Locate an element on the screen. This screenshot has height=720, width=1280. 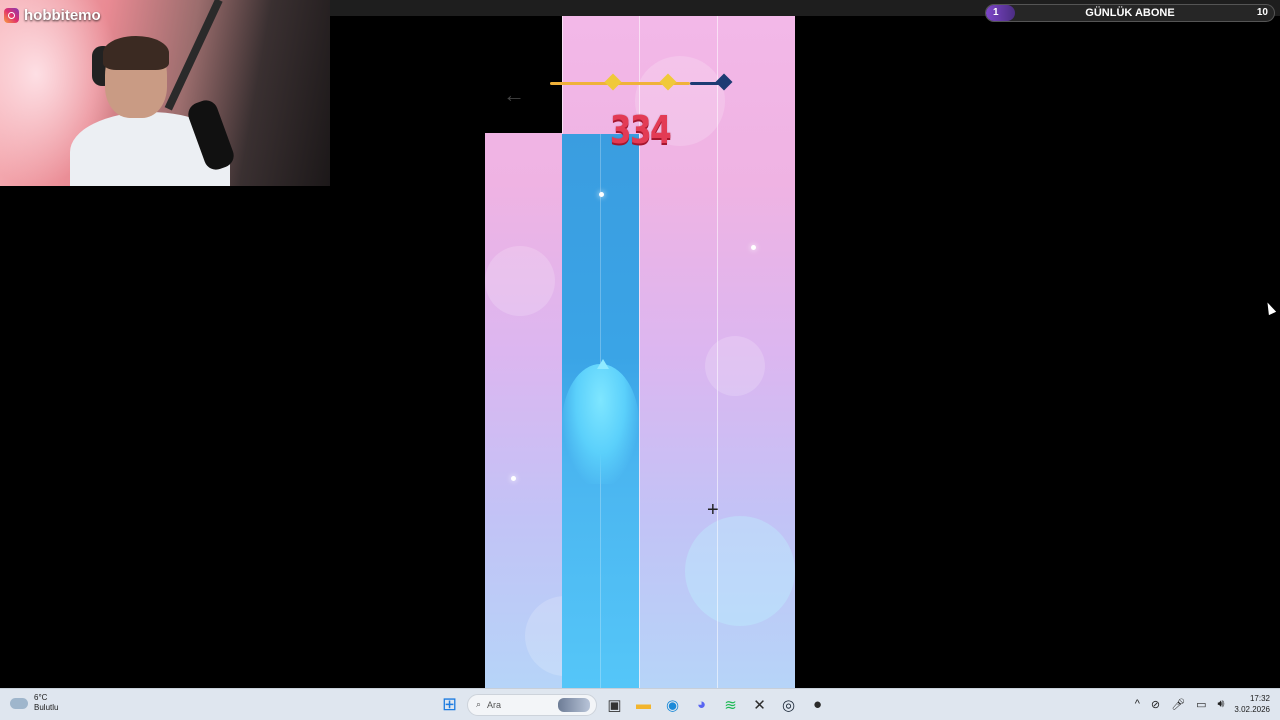
subscriber-goal-label: GÜNLÜK ABONE is located at coordinates (1130, 13).